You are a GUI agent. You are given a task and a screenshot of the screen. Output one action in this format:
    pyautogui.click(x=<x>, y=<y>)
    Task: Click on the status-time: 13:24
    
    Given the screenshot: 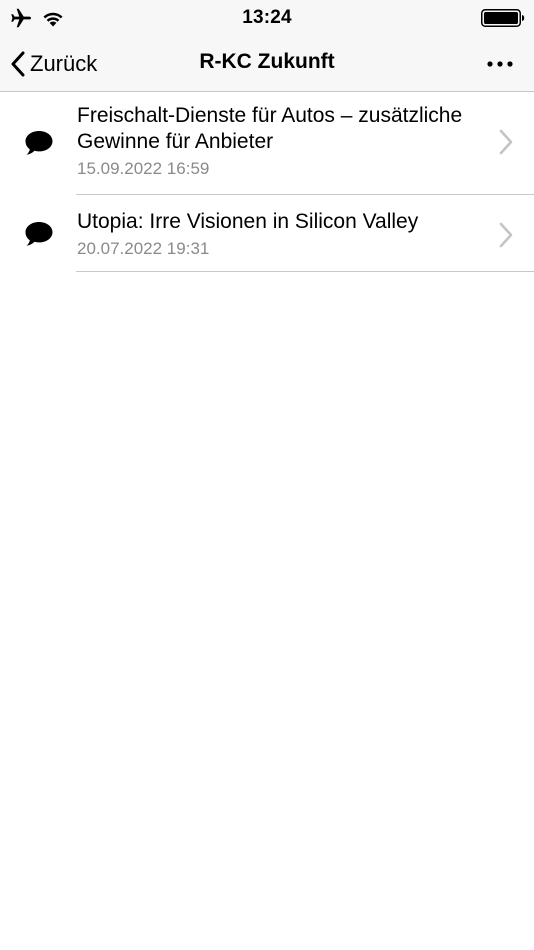 What is the action you would take?
    pyautogui.click(x=267, y=17)
    